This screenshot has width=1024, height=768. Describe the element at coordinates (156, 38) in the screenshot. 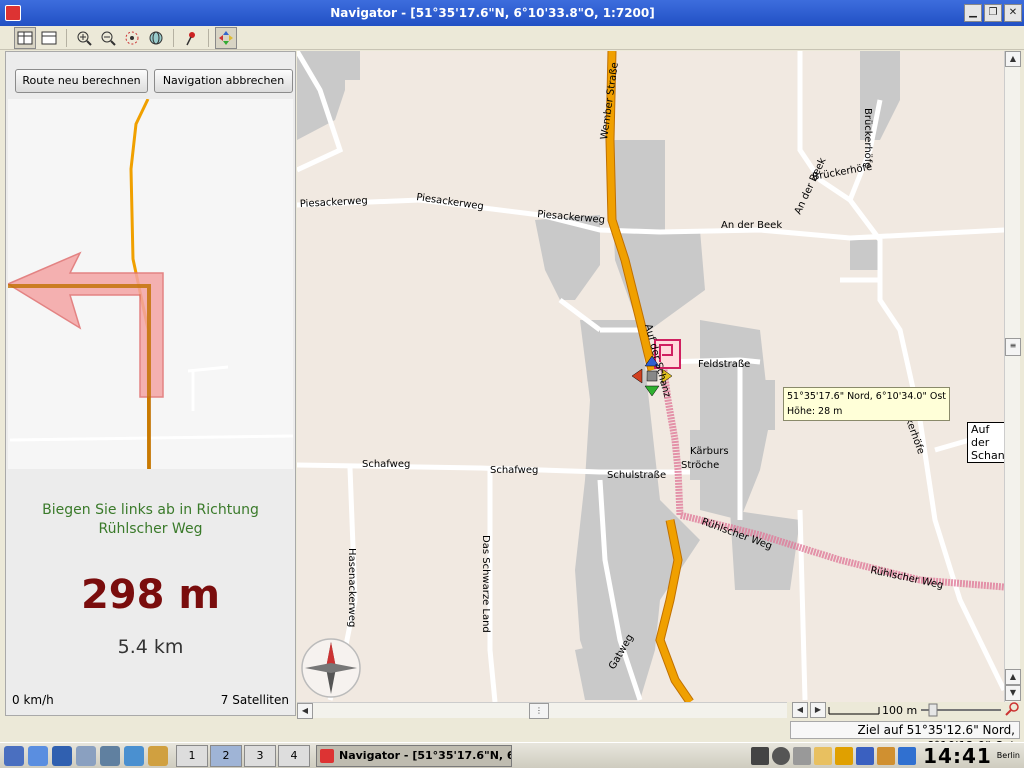

I see `globe-icon` at that location.